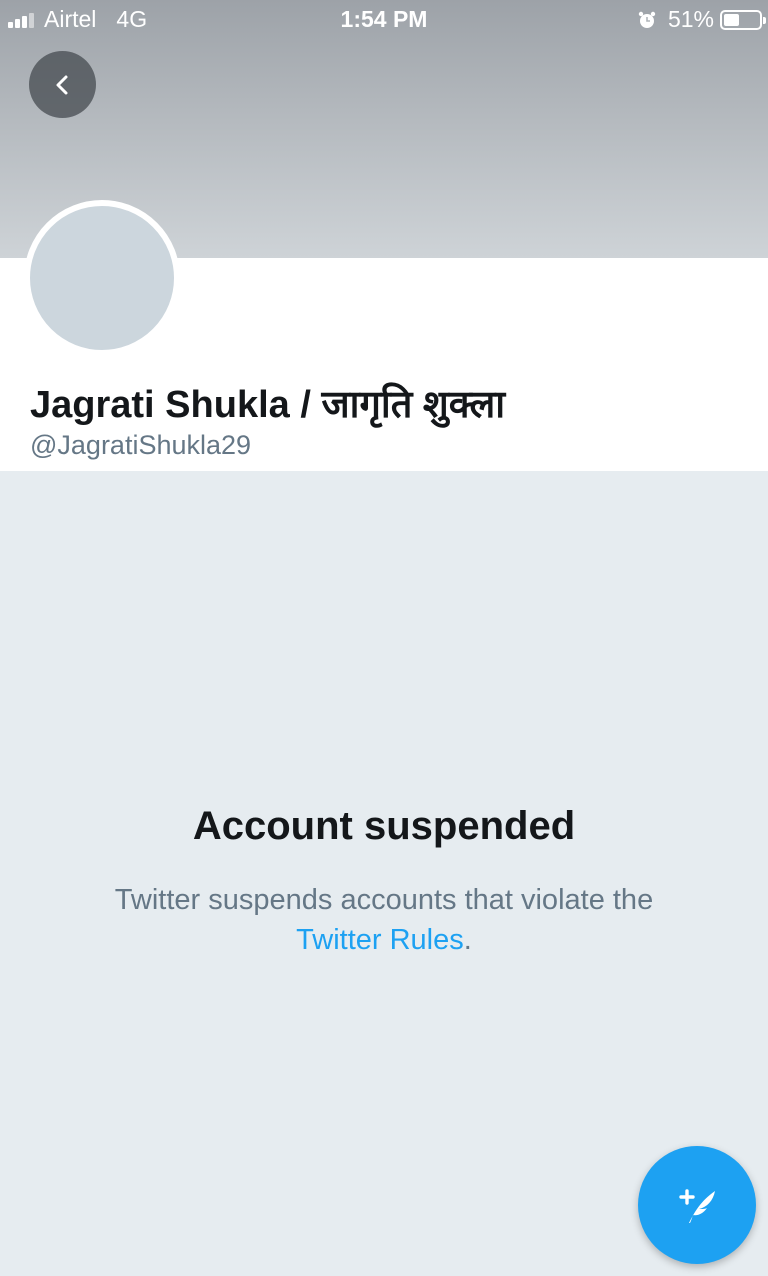 The width and height of the screenshot is (768, 1276). I want to click on back-button, so click(62, 84).